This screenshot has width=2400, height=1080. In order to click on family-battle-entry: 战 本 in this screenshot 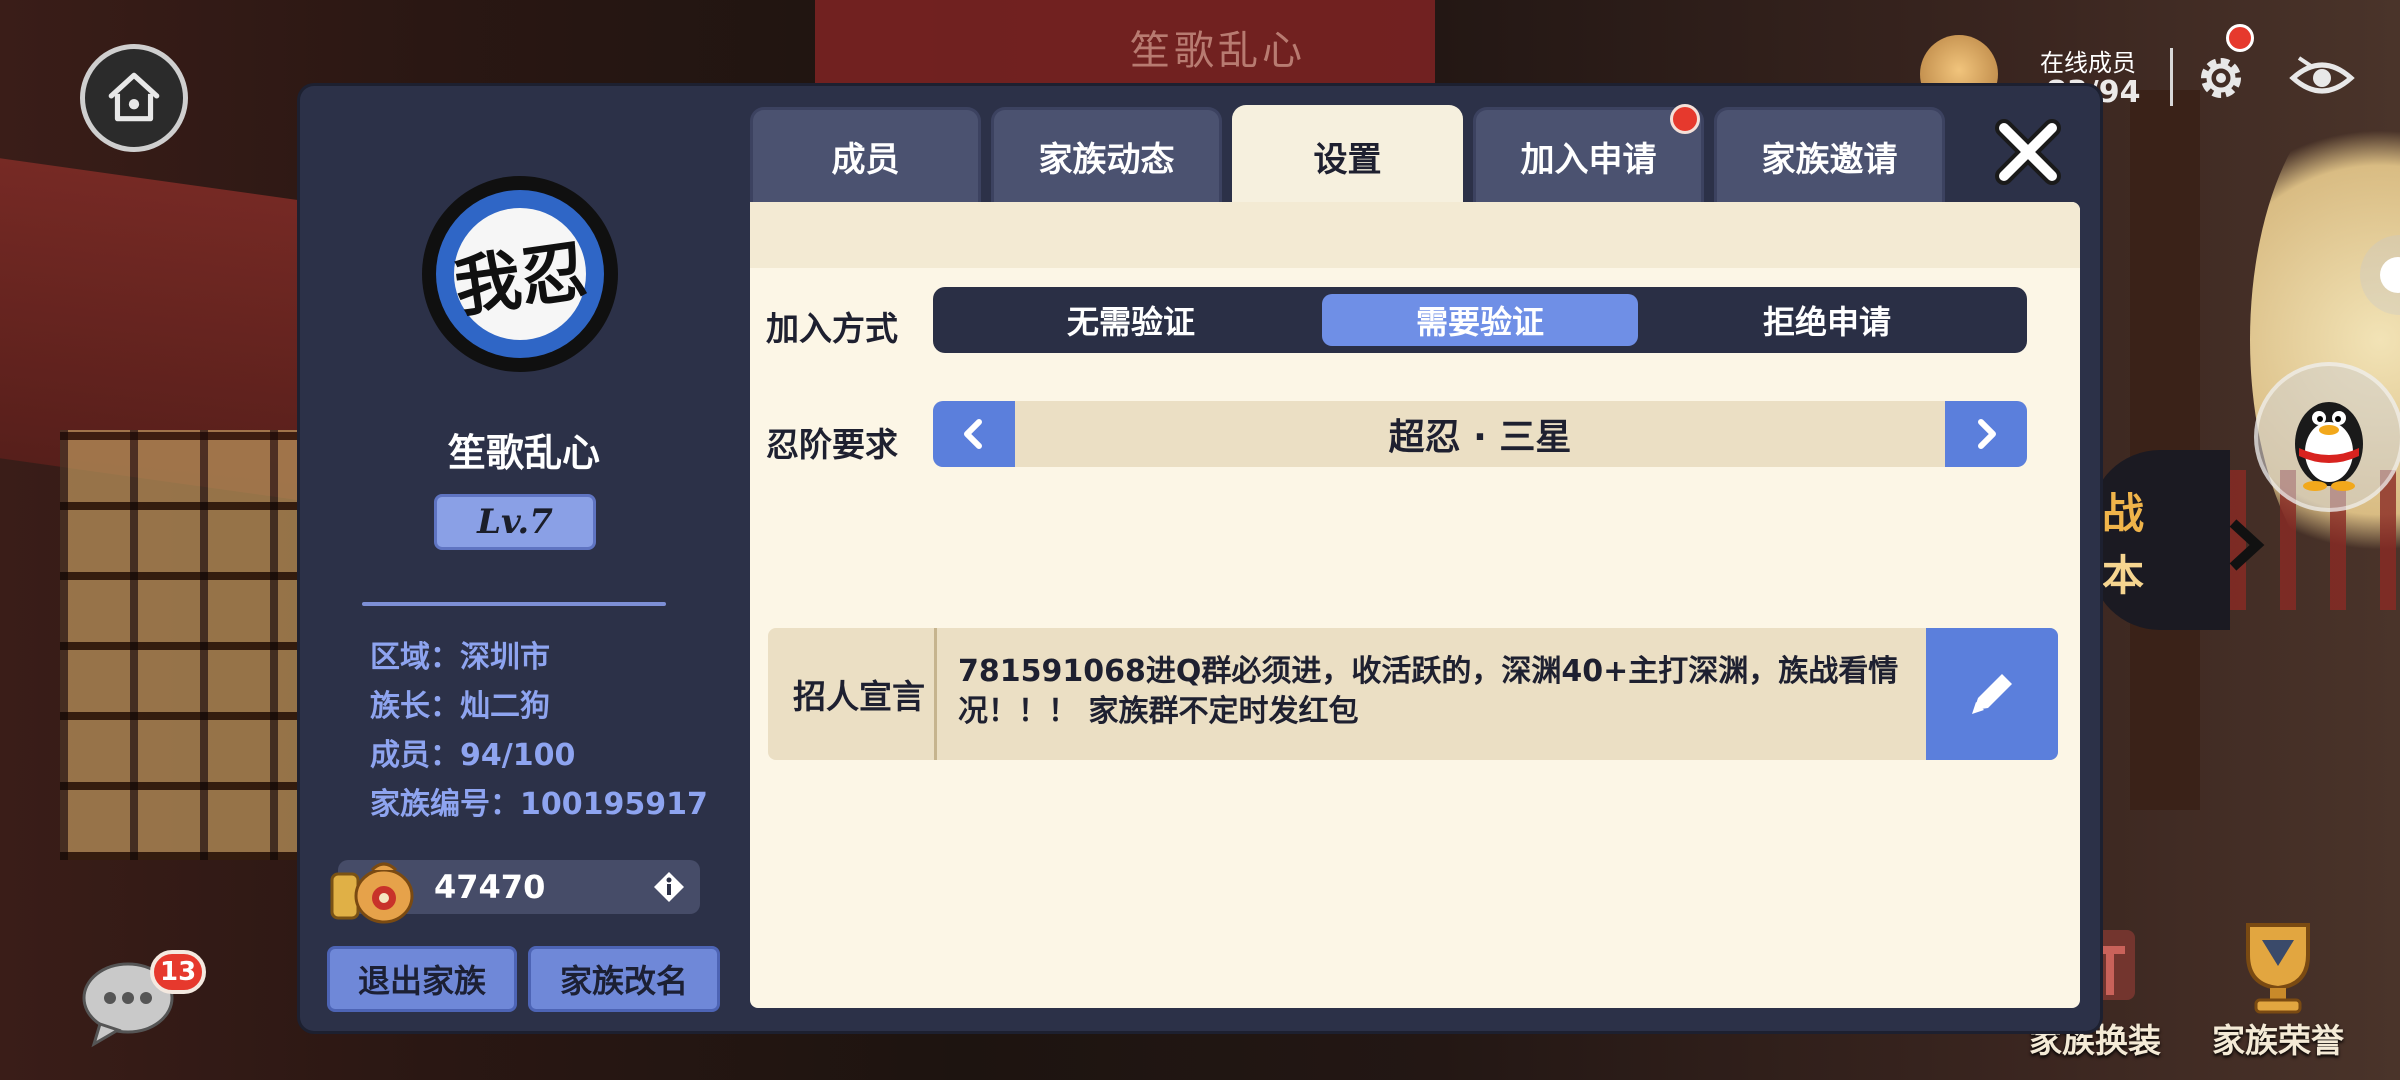, I will do `click(2160, 540)`.